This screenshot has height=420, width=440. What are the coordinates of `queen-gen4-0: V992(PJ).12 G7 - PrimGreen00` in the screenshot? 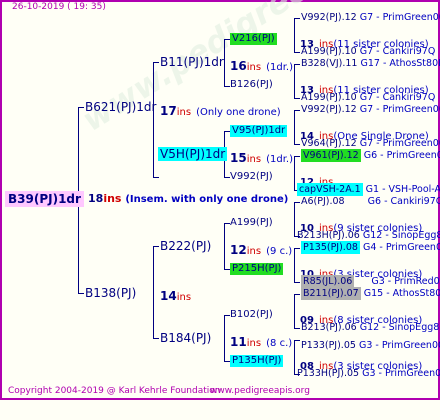 It's located at (370, 18).